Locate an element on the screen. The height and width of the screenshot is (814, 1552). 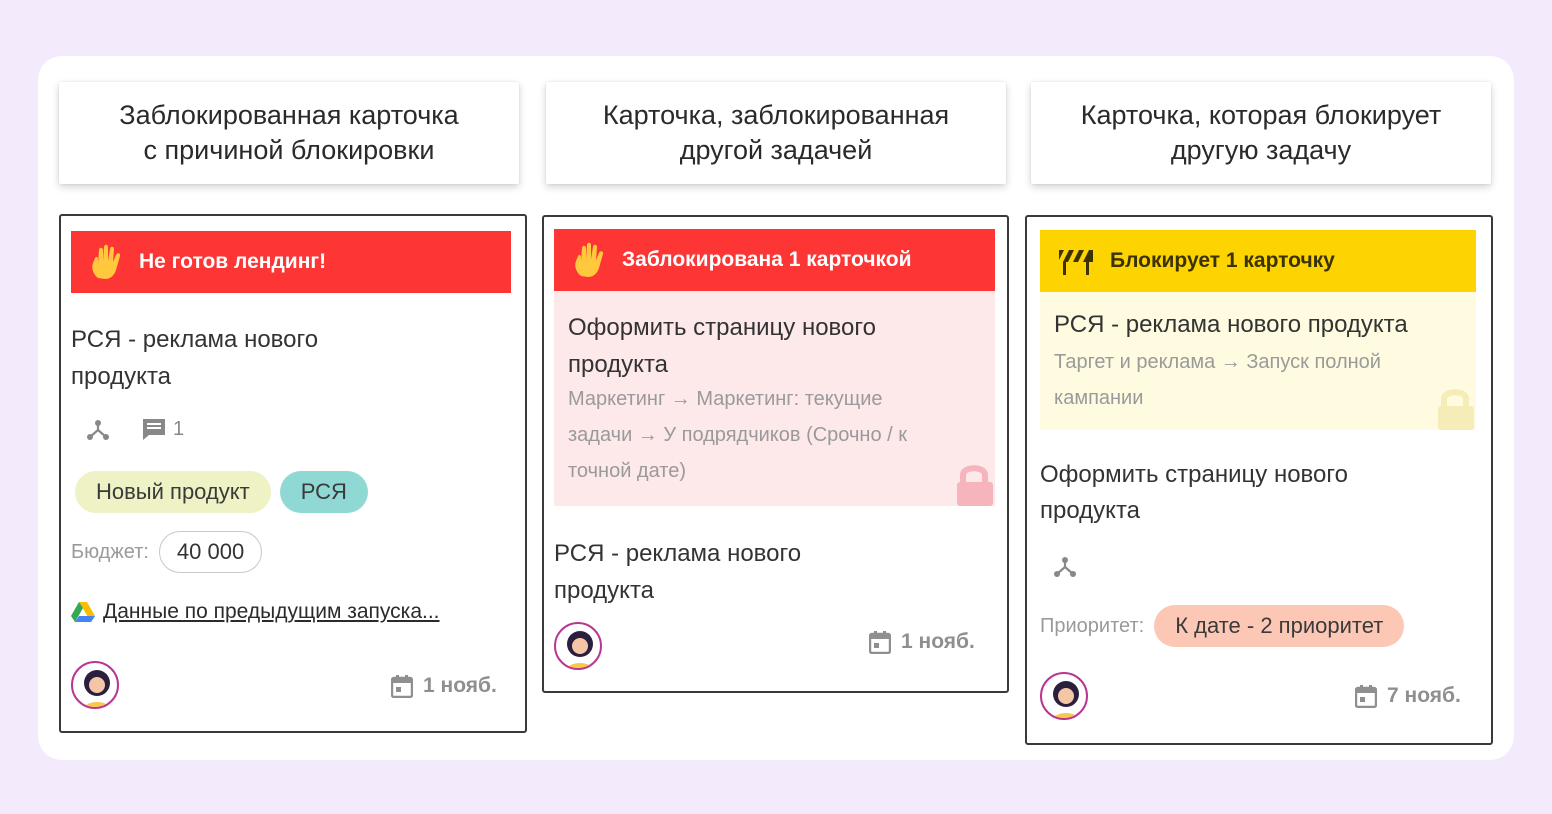
field-label: Приоритет: is located at coordinates (1092, 625).